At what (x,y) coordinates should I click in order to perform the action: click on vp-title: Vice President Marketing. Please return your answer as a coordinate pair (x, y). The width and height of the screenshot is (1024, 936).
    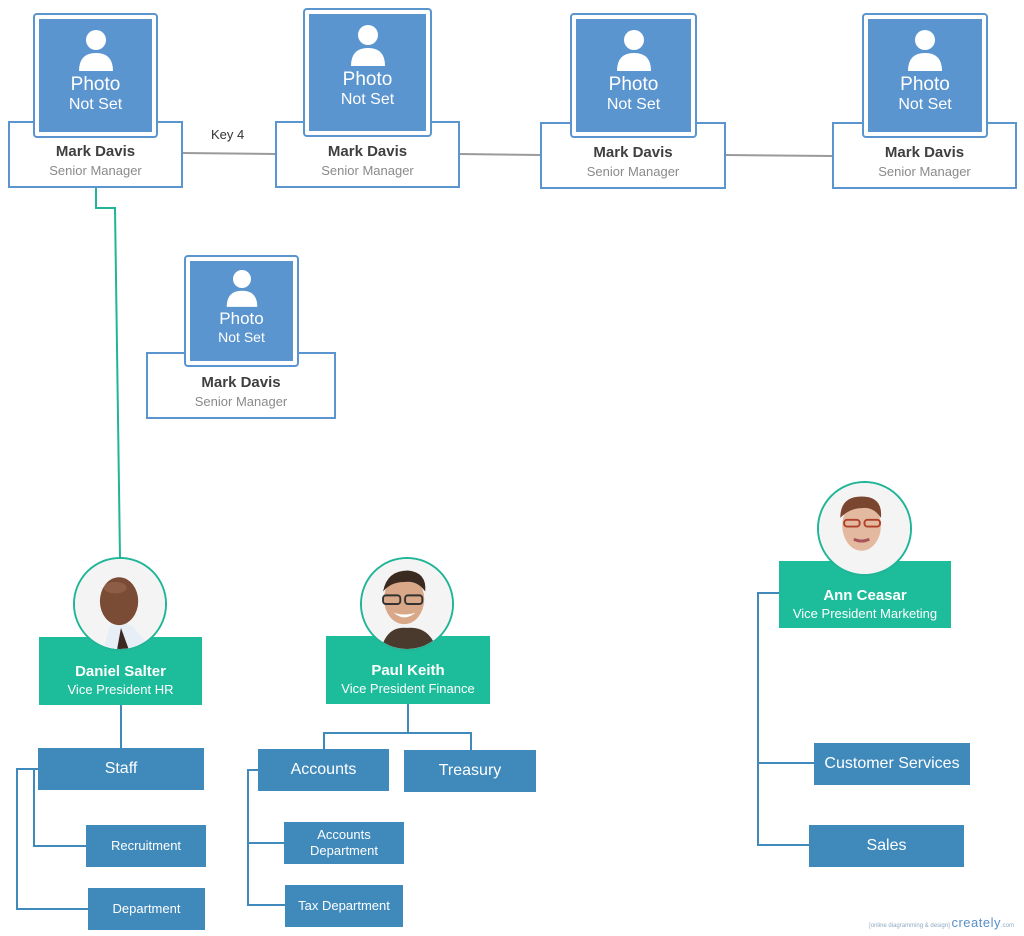
    Looking at the image, I should click on (865, 613).